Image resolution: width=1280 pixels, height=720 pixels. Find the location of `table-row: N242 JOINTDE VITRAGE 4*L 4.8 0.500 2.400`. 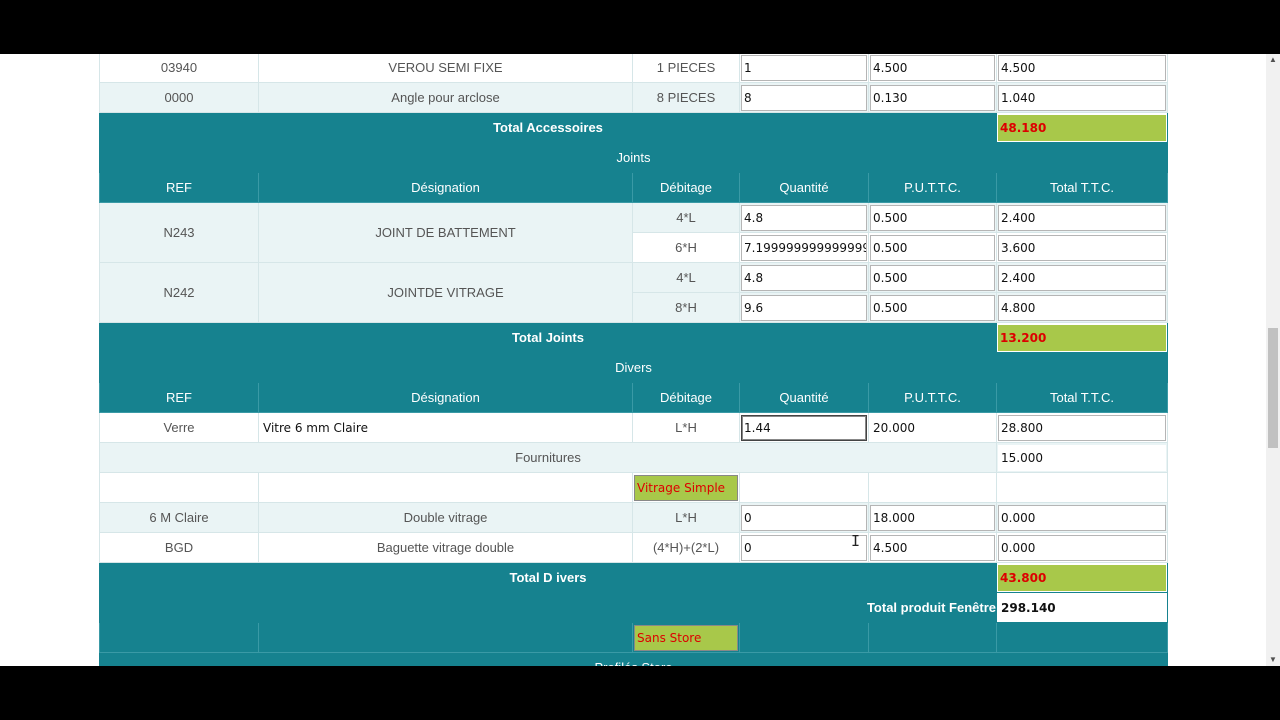

table-row: N242 JOINTDE VITRAGE 4*L 4.8 0.500 2.400 is located at coordinates (633, 292).